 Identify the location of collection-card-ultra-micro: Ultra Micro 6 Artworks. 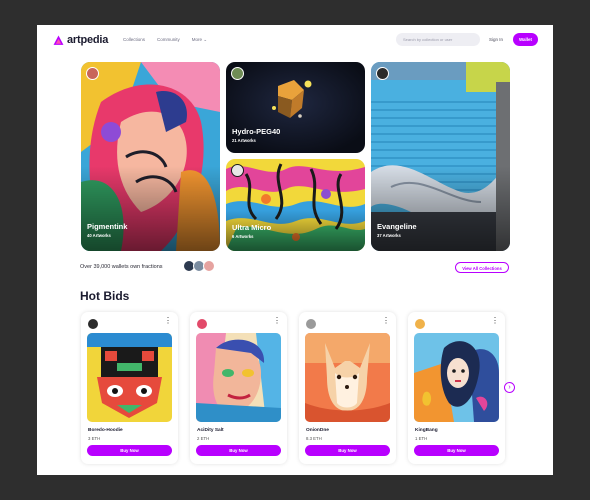
(295, 205).